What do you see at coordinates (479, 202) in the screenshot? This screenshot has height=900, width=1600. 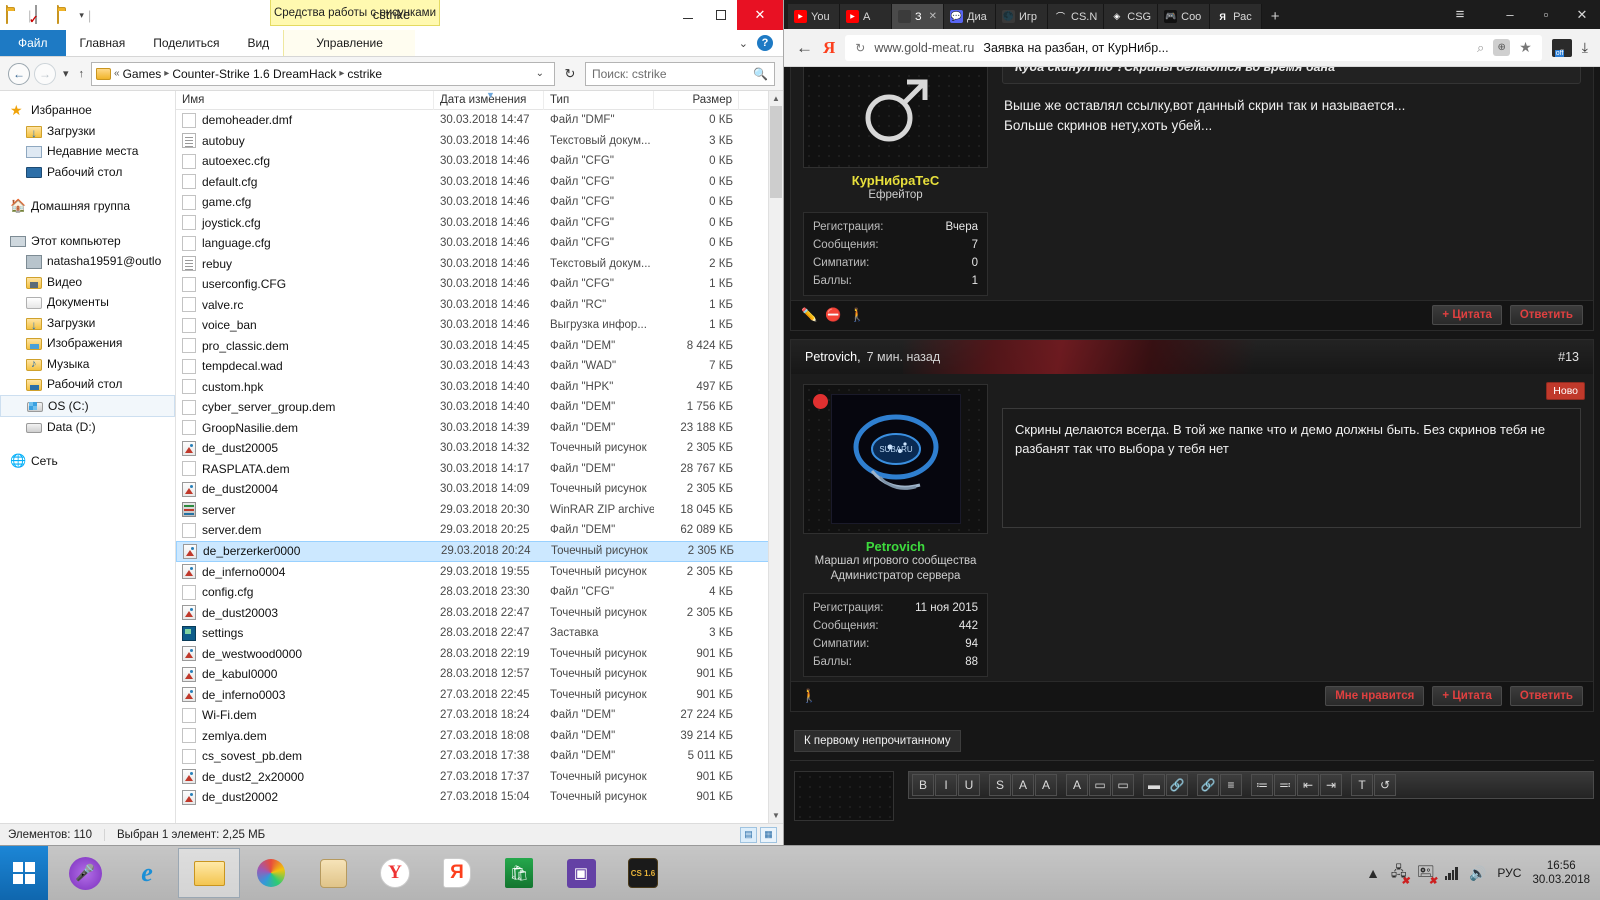 I see `table-row: game.cfg 30.03.2018 14:46 Файл "CFG" 0 КБ` at bounding box center [479, 202].